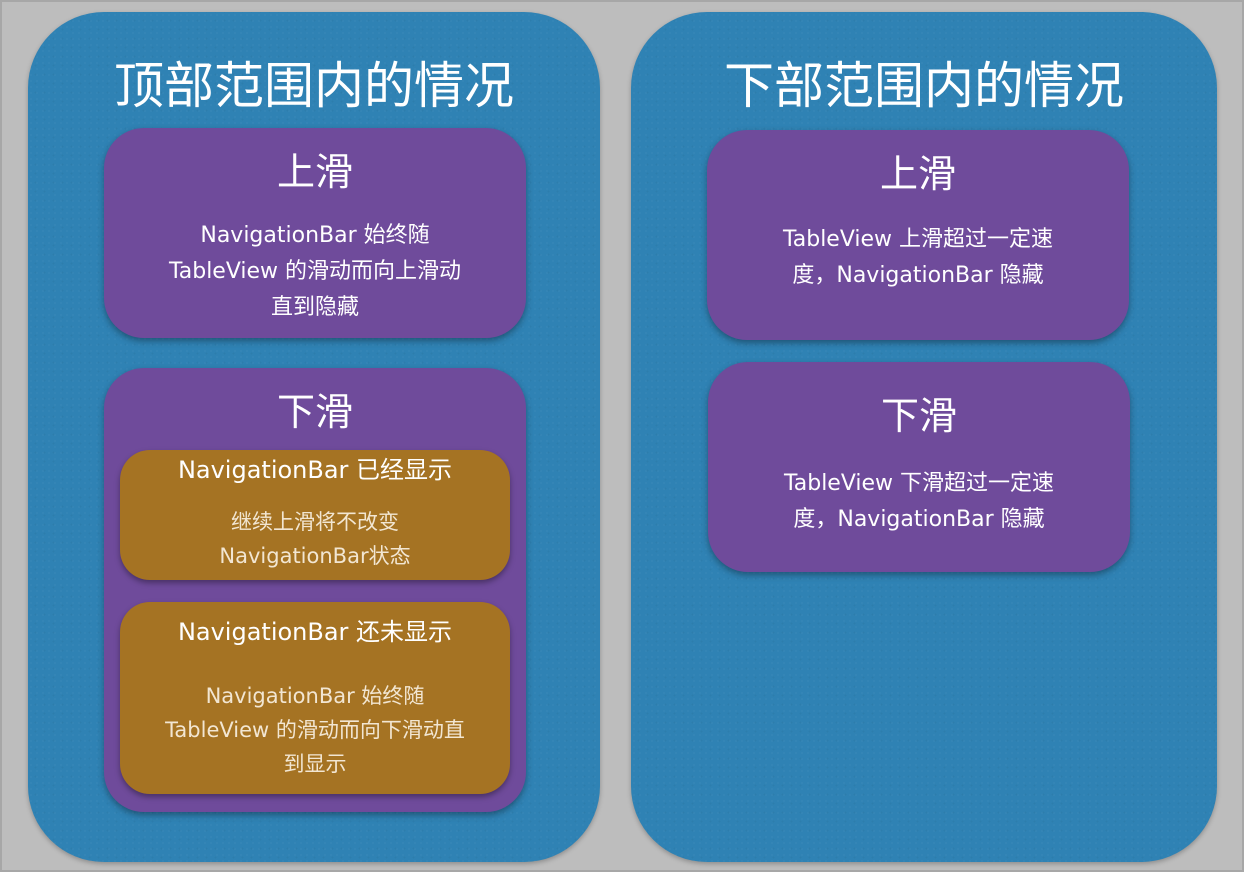 This screenshot has height=872, width=1244. Describe the element at coordinates (315, 556) in the screenshot. I see `text-line: NavigationBar状态` at that location.